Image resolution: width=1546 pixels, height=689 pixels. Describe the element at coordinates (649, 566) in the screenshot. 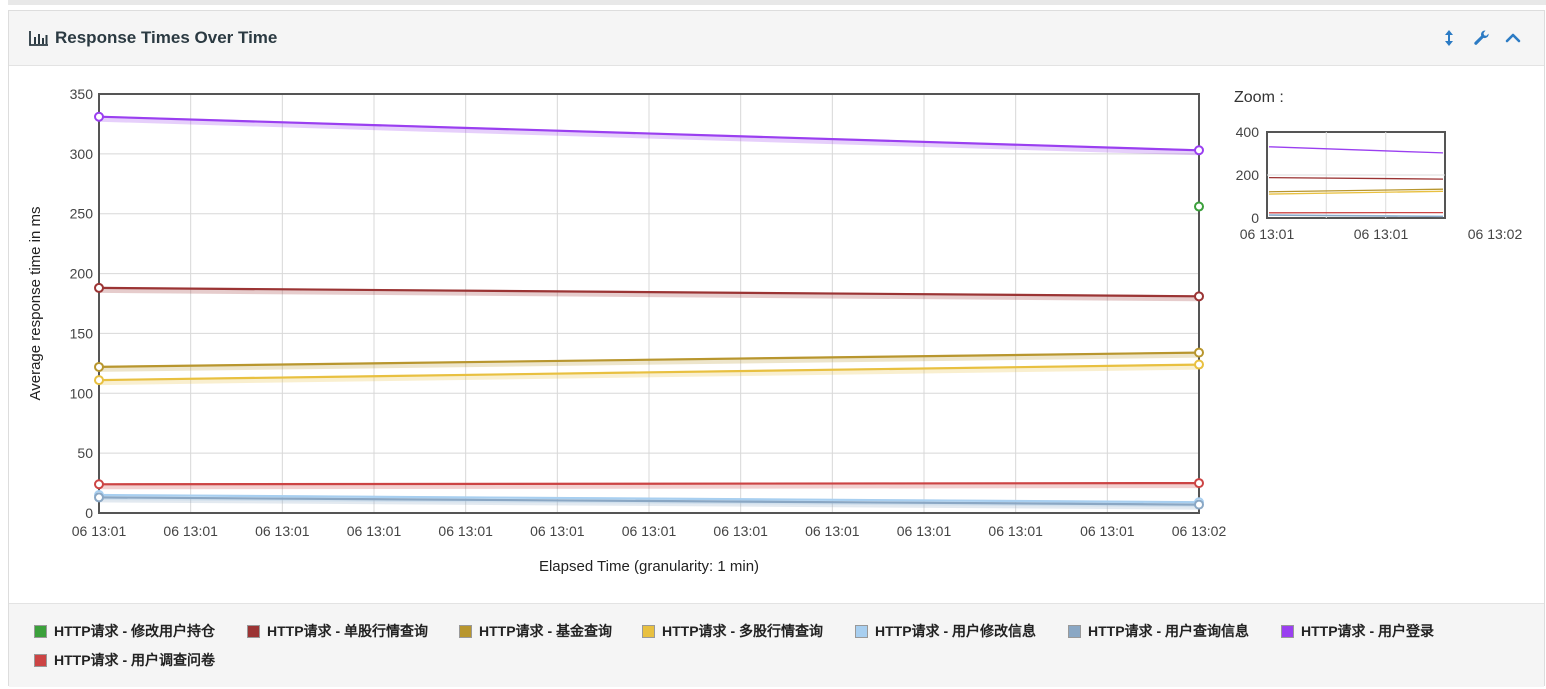

I see `x-axis-label: Elapsed Time (granularity: 1 min)` at that location.